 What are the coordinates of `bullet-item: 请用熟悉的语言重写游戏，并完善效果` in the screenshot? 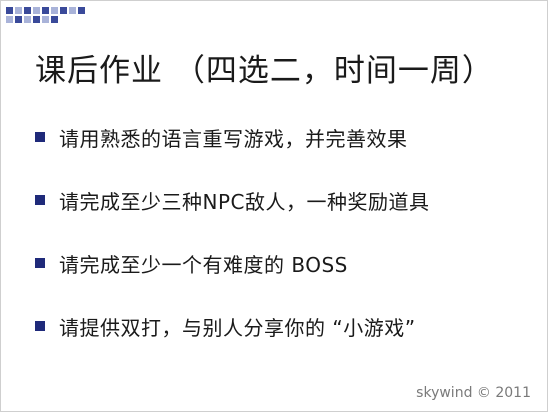 It's located at (285, 137).